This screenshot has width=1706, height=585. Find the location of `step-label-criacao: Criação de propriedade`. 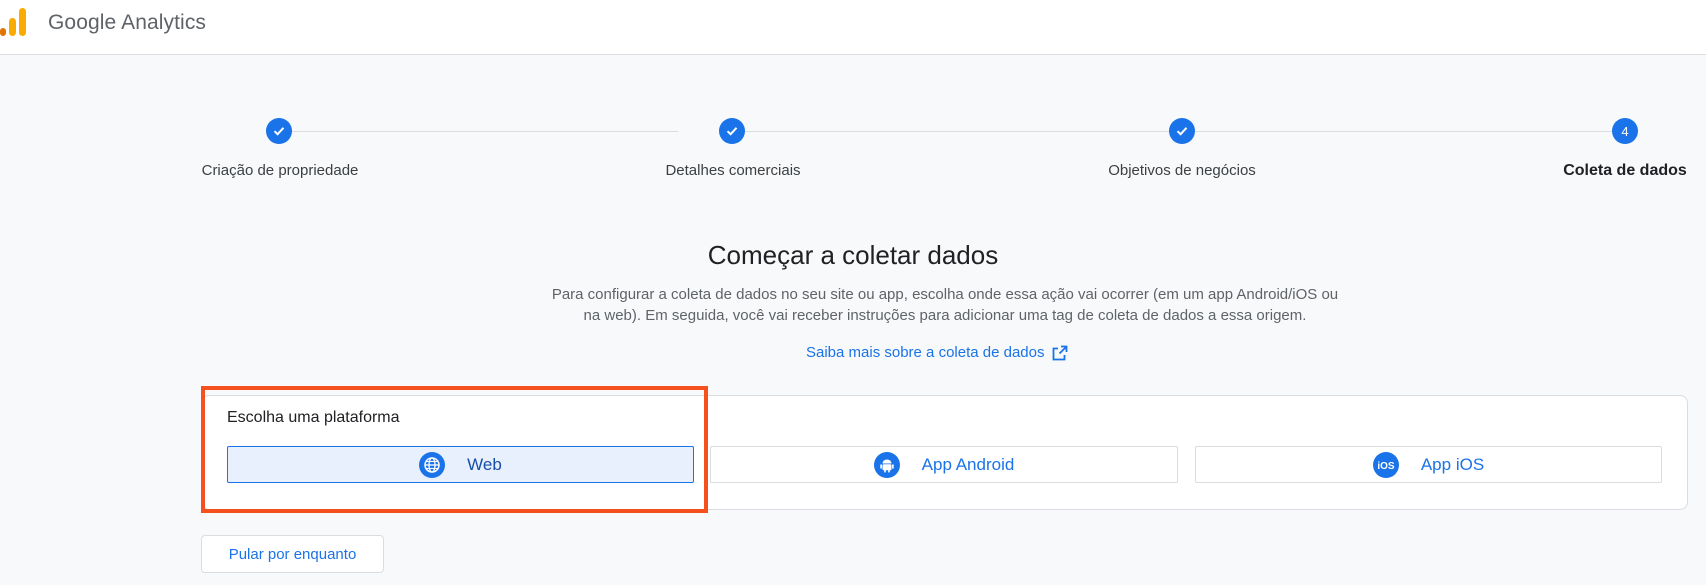

step-label-criacao: Criação de propriedade is located at coordinates (280, 170).